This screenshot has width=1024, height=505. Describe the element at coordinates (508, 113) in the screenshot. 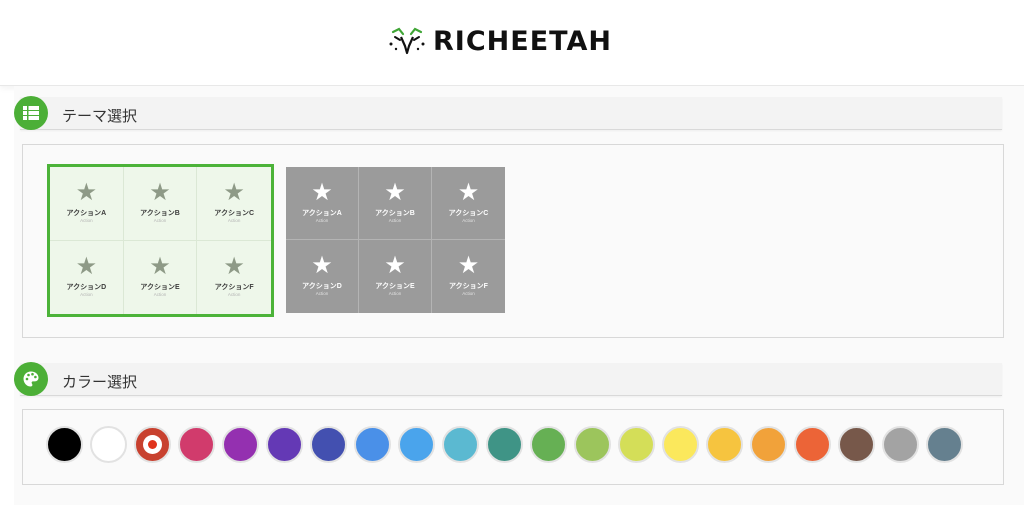

I see `theme-section-header: テーマ選択` at that location.